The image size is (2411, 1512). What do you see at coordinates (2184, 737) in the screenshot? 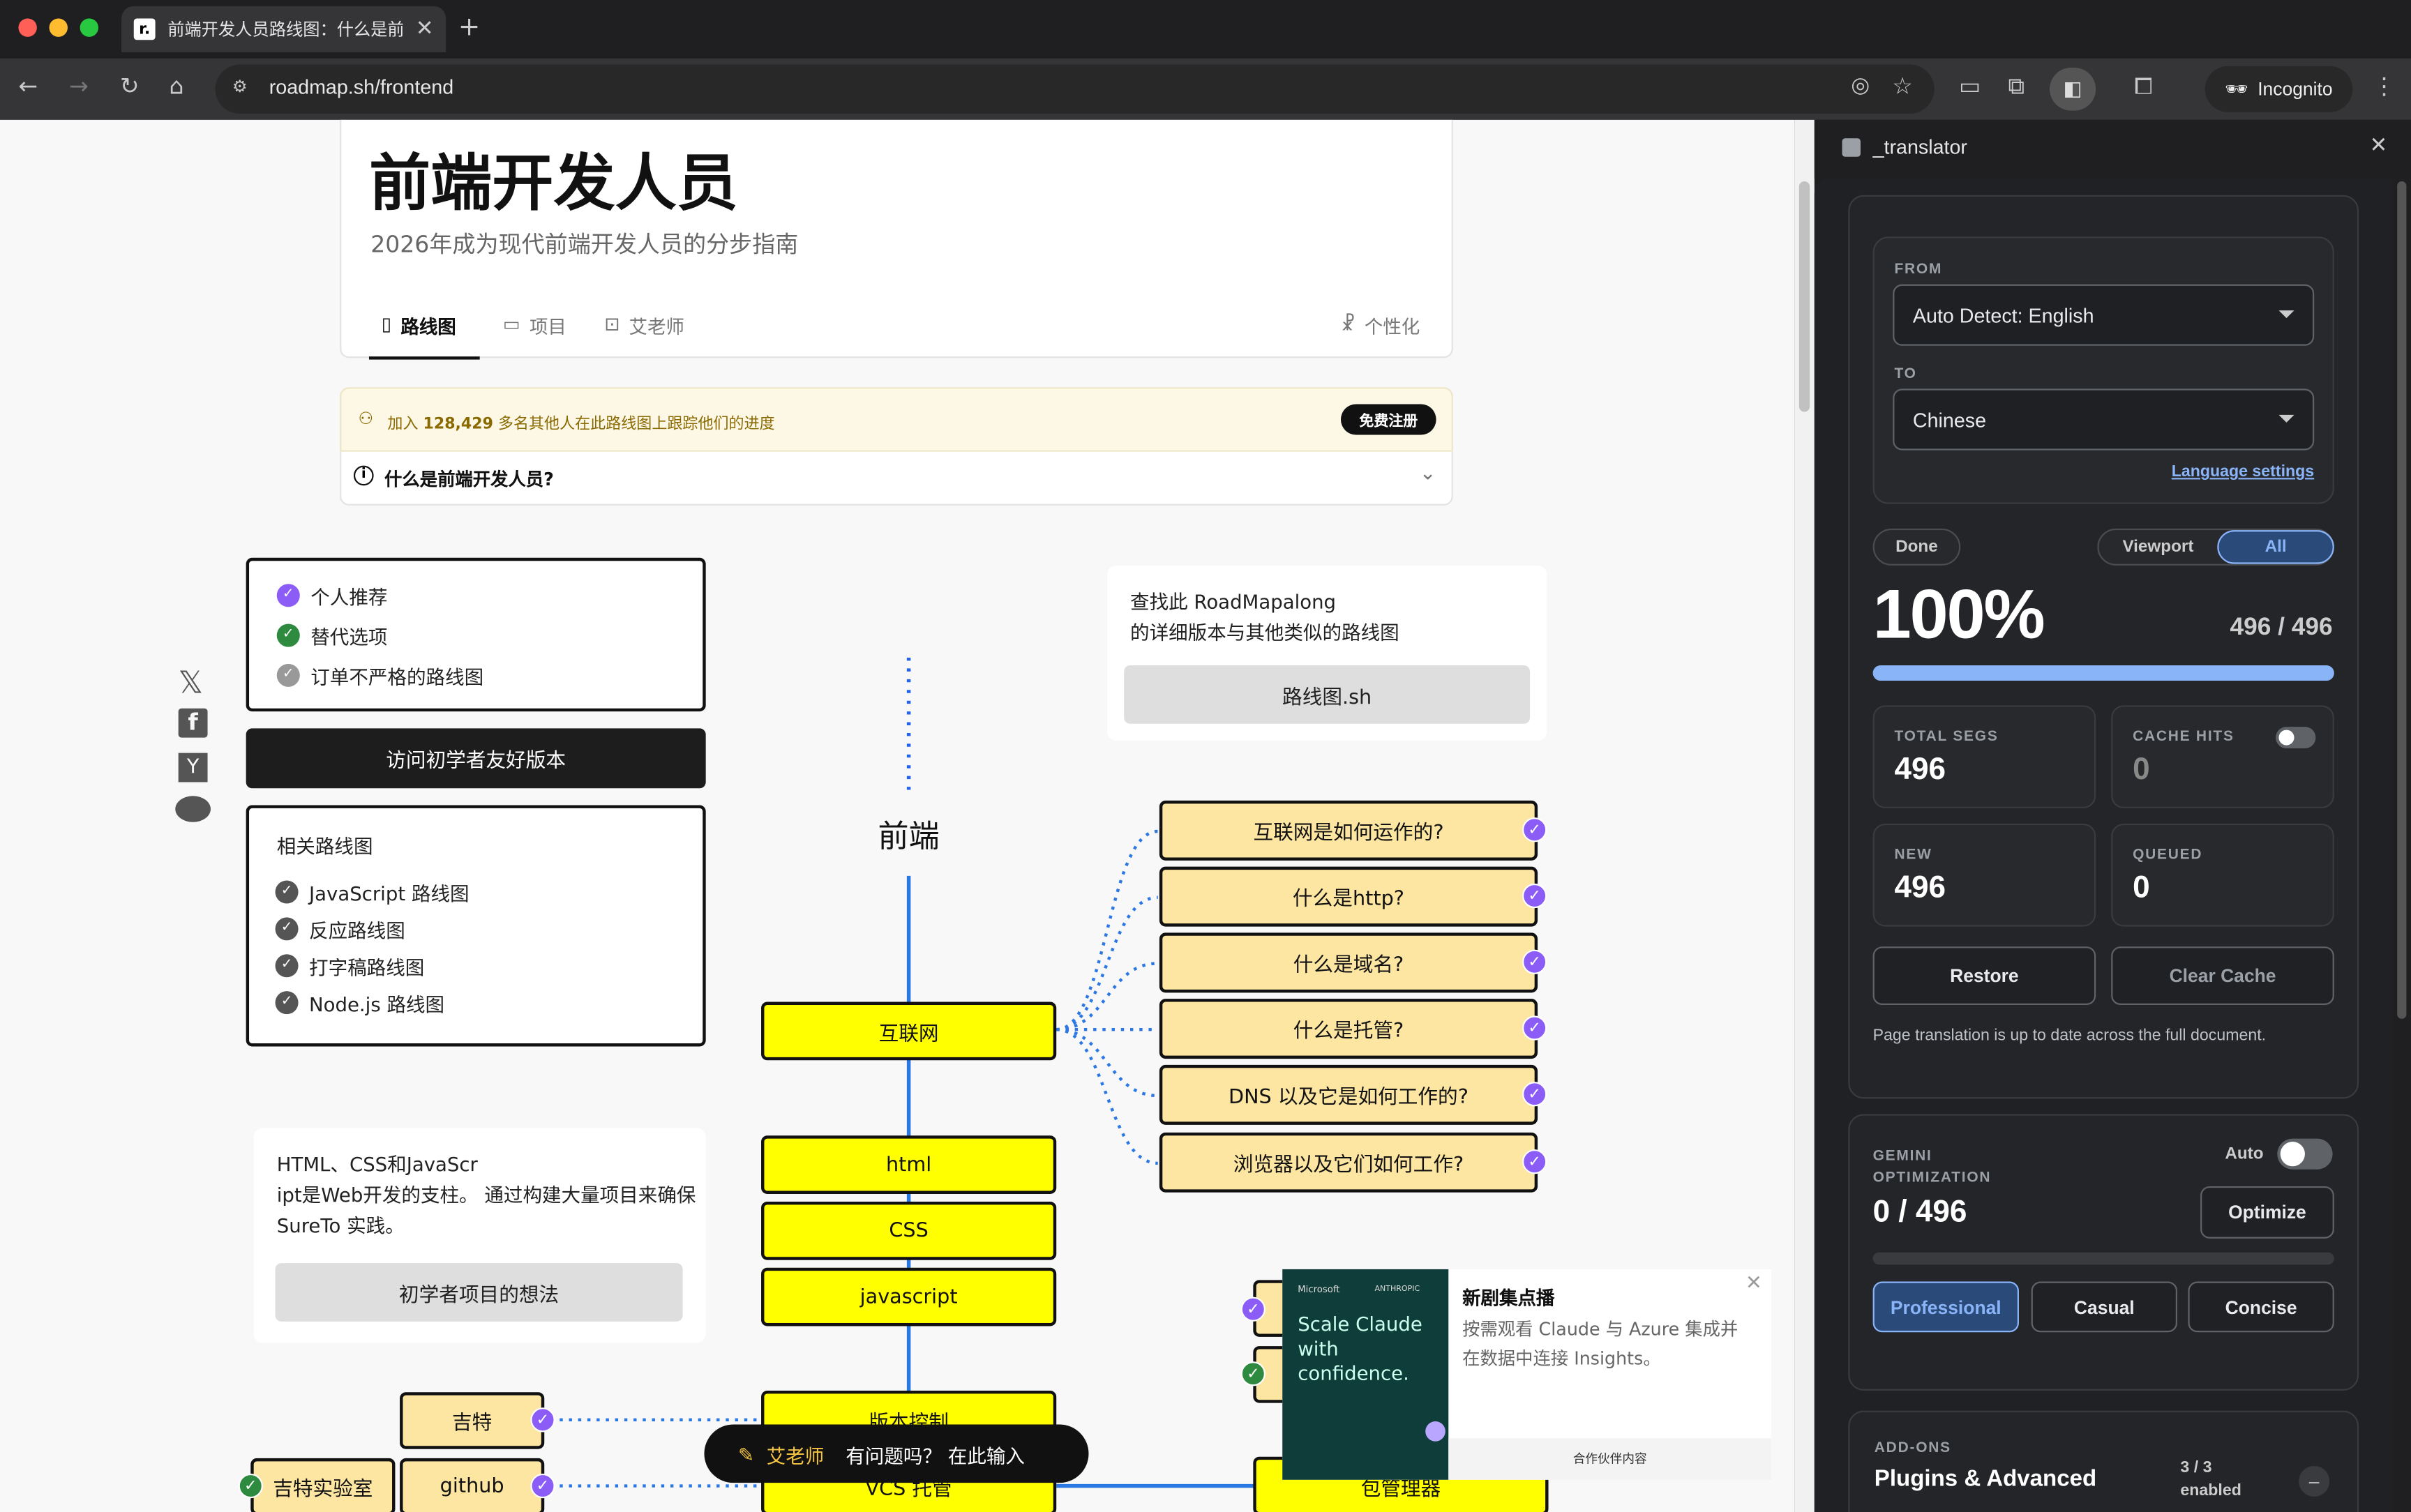
I see `stat-label: CACHE HITS` at bounding box center [2184, 737].